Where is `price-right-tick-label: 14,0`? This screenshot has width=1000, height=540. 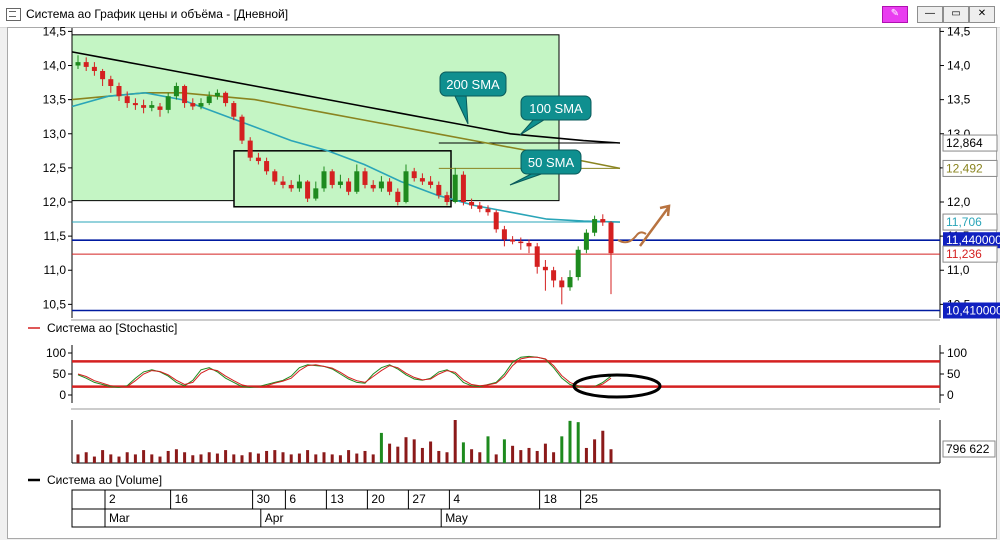
price-right-tick-label: 14,0 is located at coordinates (959, 66).